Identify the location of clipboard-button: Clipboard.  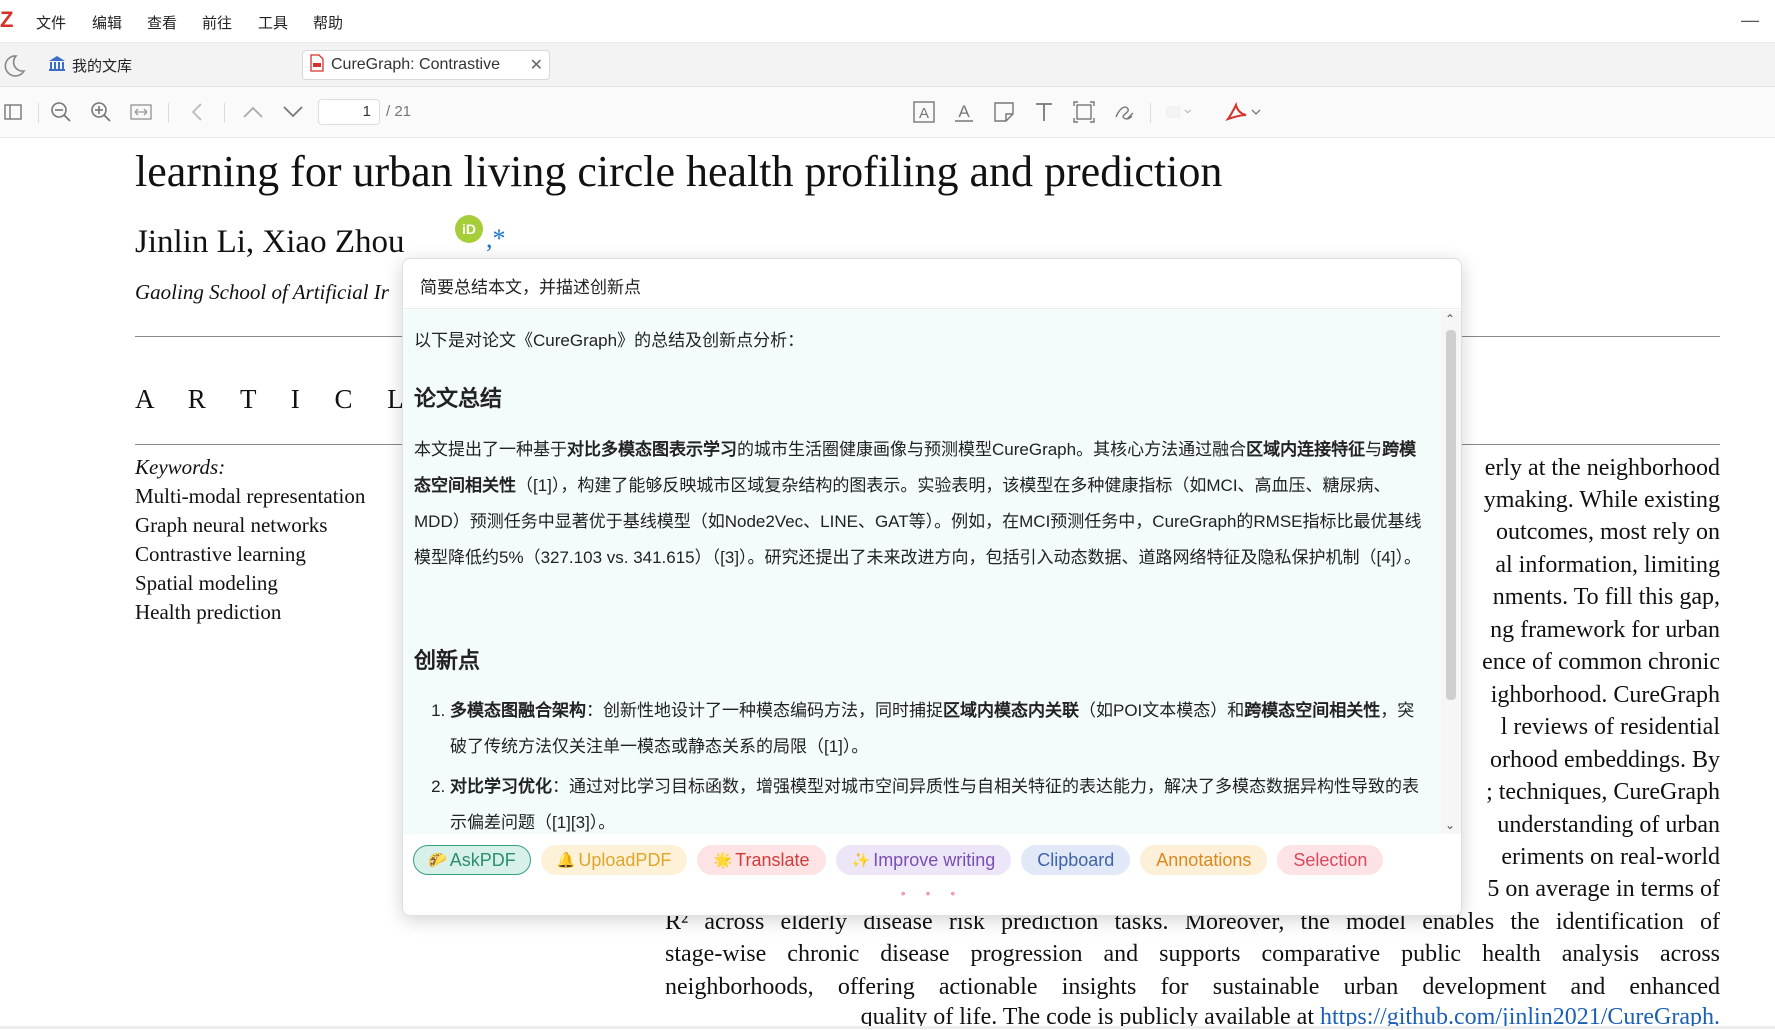
(1076, 860).